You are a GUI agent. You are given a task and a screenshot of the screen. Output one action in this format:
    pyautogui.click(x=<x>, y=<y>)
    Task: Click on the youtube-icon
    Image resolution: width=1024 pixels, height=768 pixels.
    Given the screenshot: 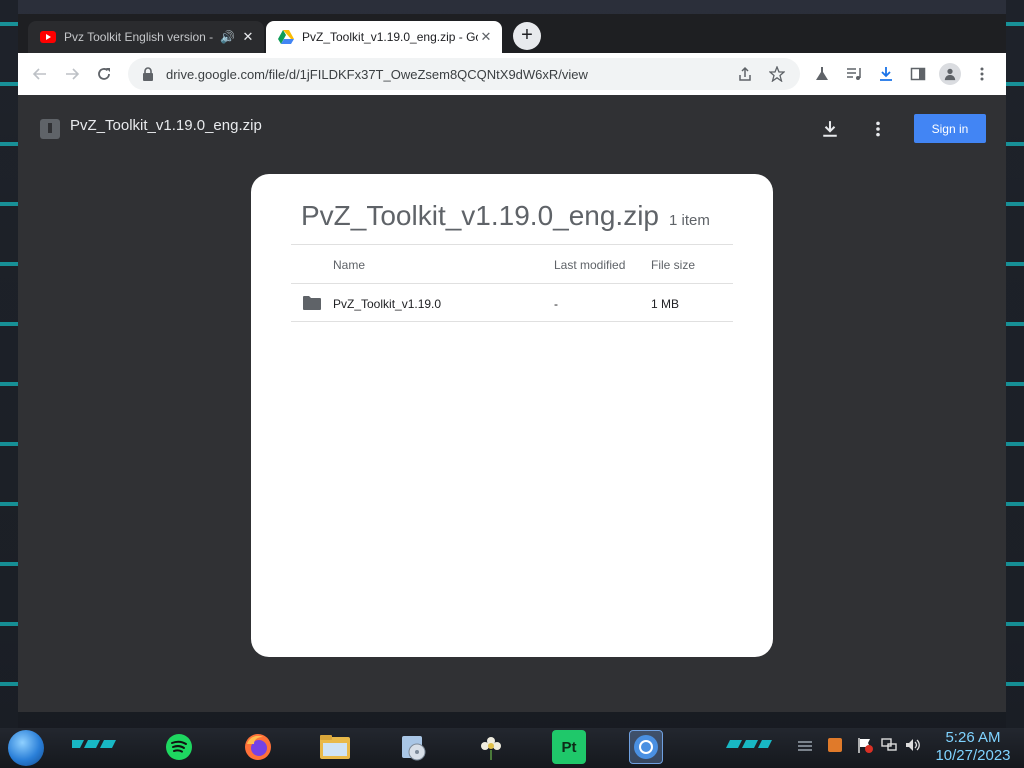 What is the action you would take?
    pyautogui.click(x=48, y=37)
    